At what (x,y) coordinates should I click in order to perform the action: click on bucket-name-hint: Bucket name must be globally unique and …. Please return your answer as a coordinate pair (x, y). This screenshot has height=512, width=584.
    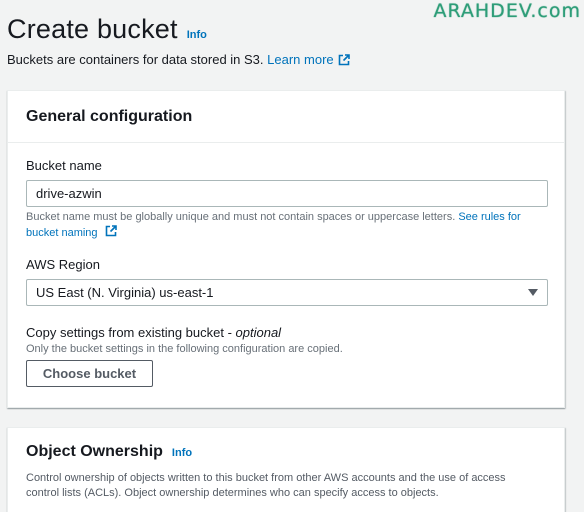
    Looking at the image, I should click on (286, 225).